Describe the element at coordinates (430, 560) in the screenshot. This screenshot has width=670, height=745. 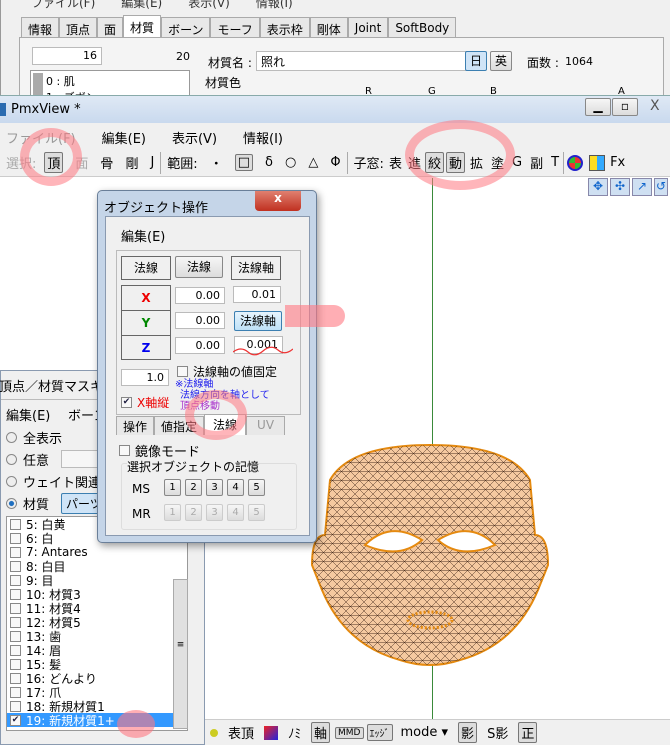
I see `face-mesh` at that location.